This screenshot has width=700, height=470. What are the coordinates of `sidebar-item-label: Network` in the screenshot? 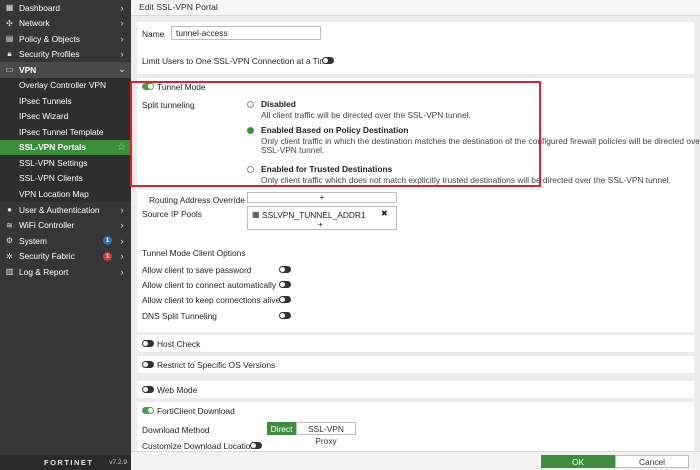 It's located at (34, 23).